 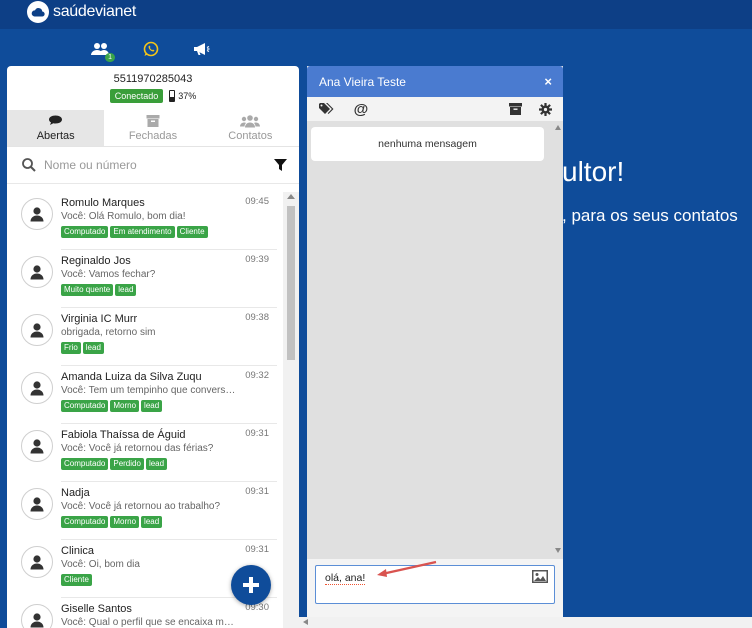 What do you see at coordinates (169, 464) in the screenshot?
I see `tag-list: Computado Perdido lead` at bounding box center [169, 464].